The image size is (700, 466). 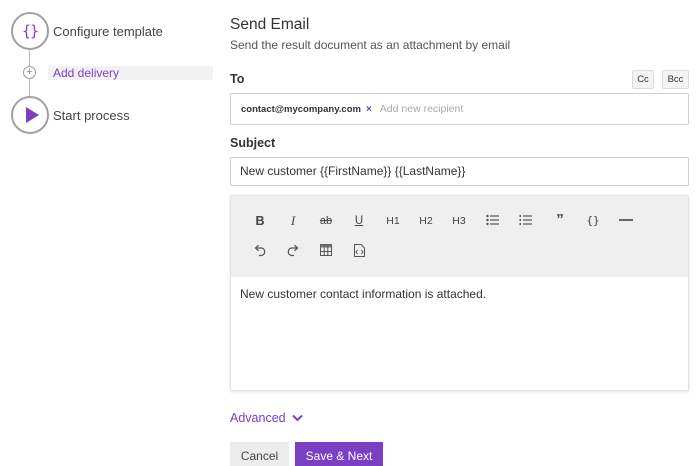 I want to click on heading1-icon: H1, so click(x=393, y=221).